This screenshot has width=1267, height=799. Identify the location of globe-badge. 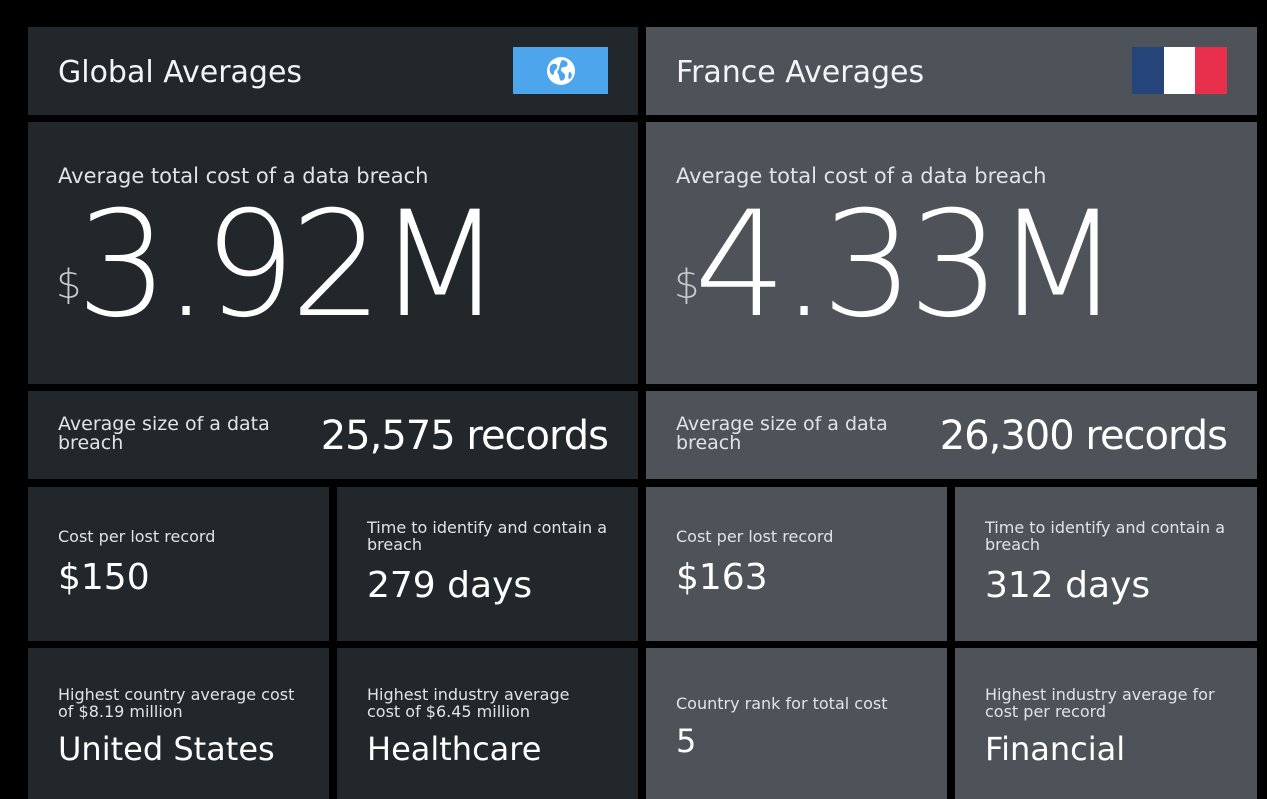
(560, 70).